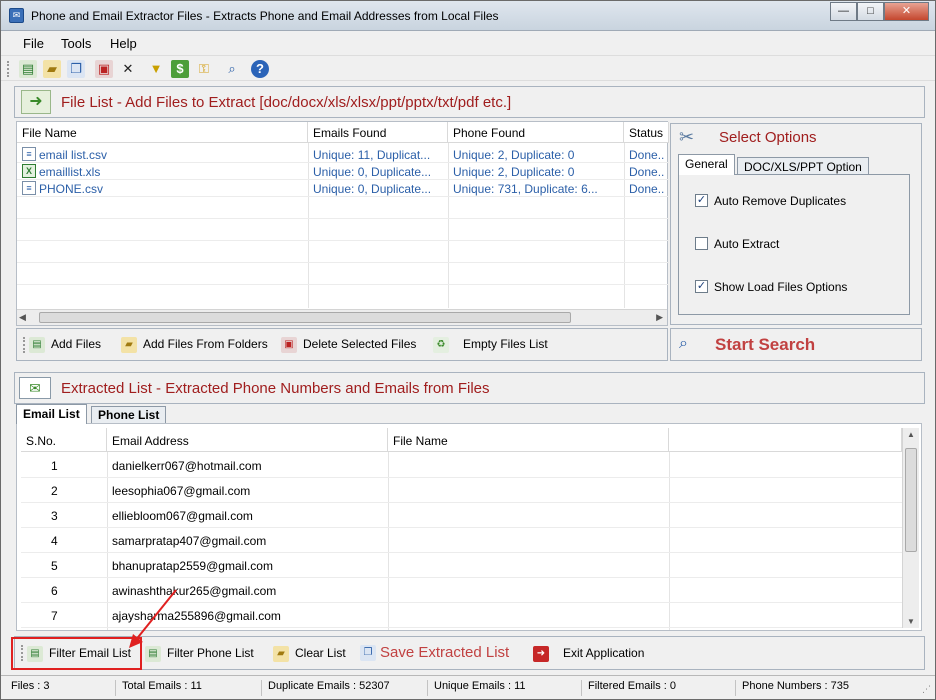 This screenshot has width=936, height=700. I want to click on close-icon: ✕, so click(128, 69).